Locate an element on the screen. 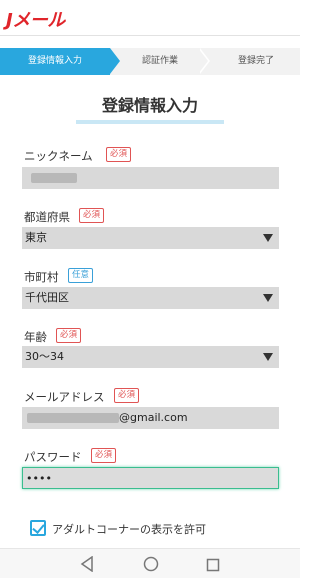 This screenshot has height=578, width=320. page-title: 登録情報入力 is located at coordinates (149, 105).